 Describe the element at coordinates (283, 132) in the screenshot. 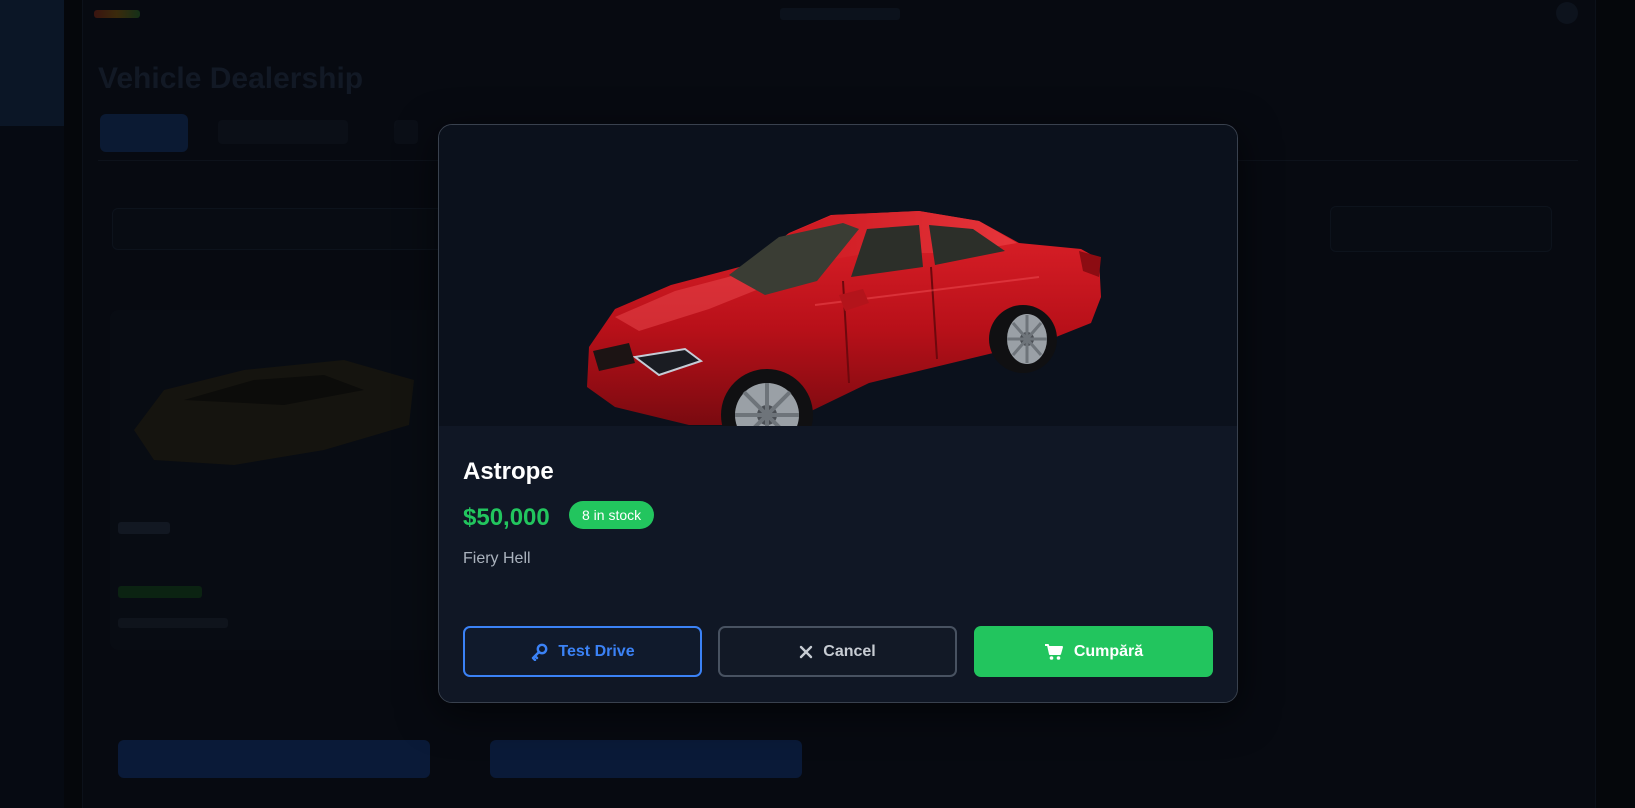

I see `tab` at that location.